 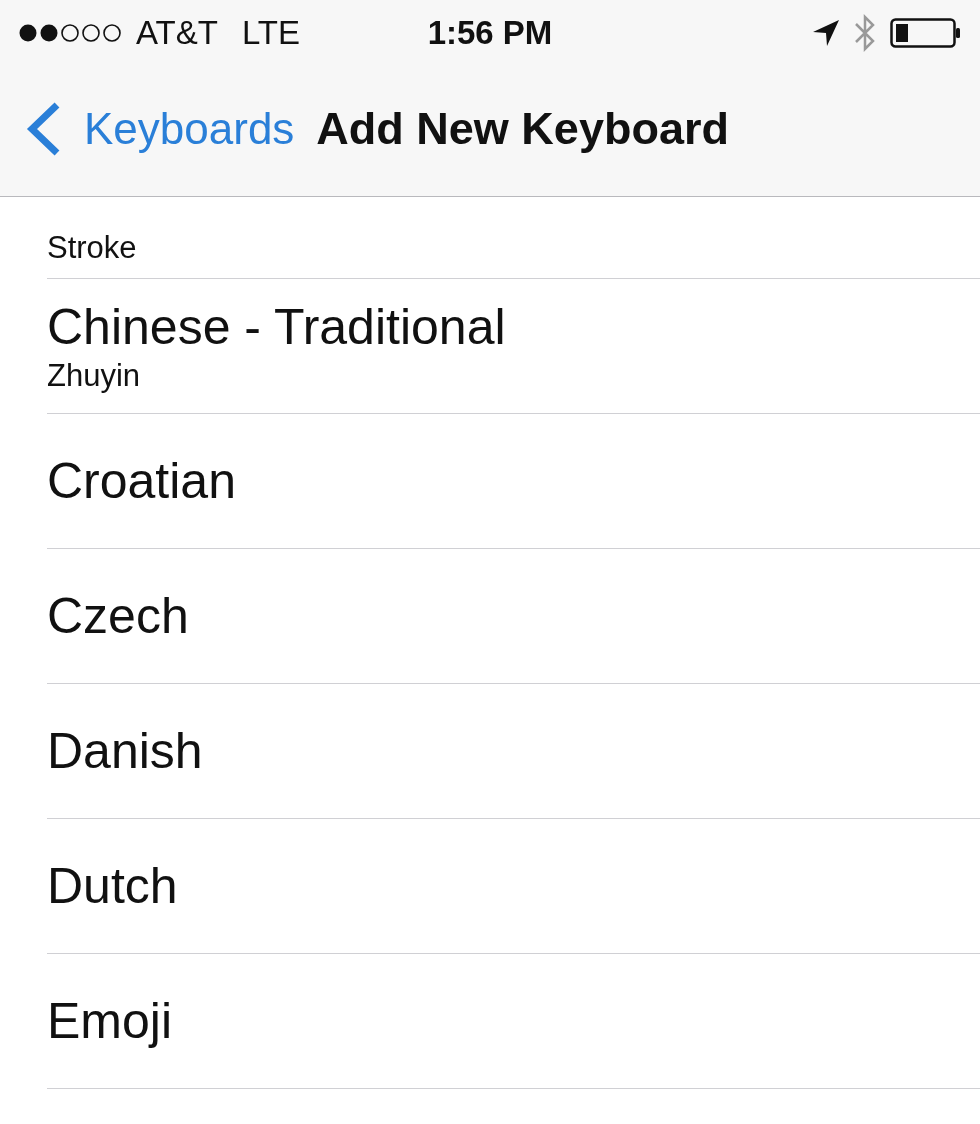 What do you see at coordinates (513, 346) in the screenshot?
I see `keyboard-list-item: Chinese - Traditional Zhuyin` at bounding box center [513, 346].